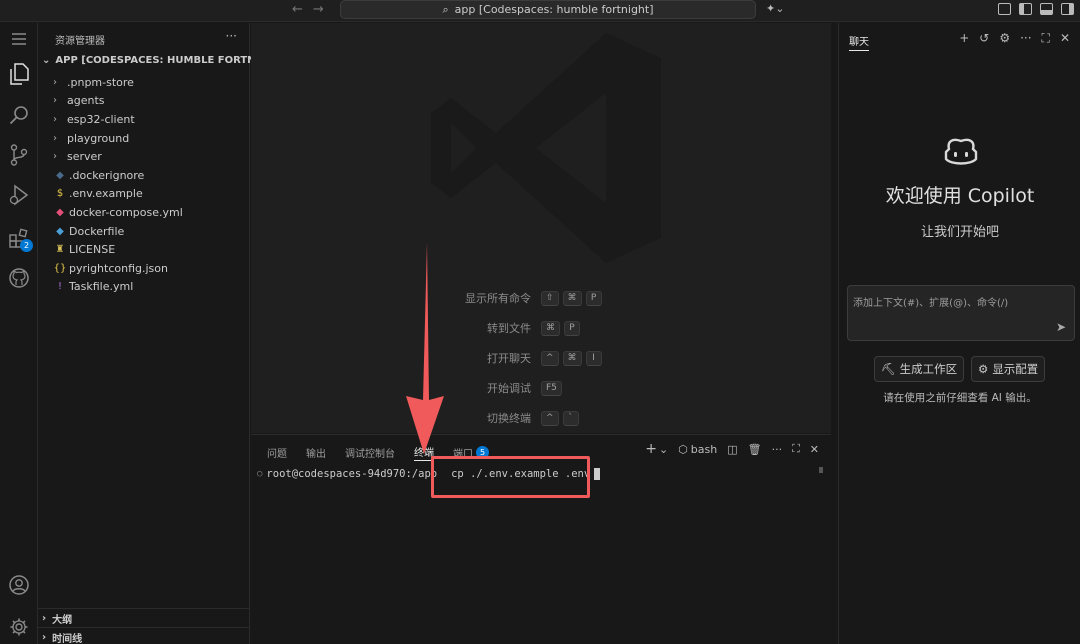 This screenshot has width=1080, height=644. Describe the element at coordinates (144, 194) in the screenshot. I see `tree-item-env-example: $ .env.example` at that location.